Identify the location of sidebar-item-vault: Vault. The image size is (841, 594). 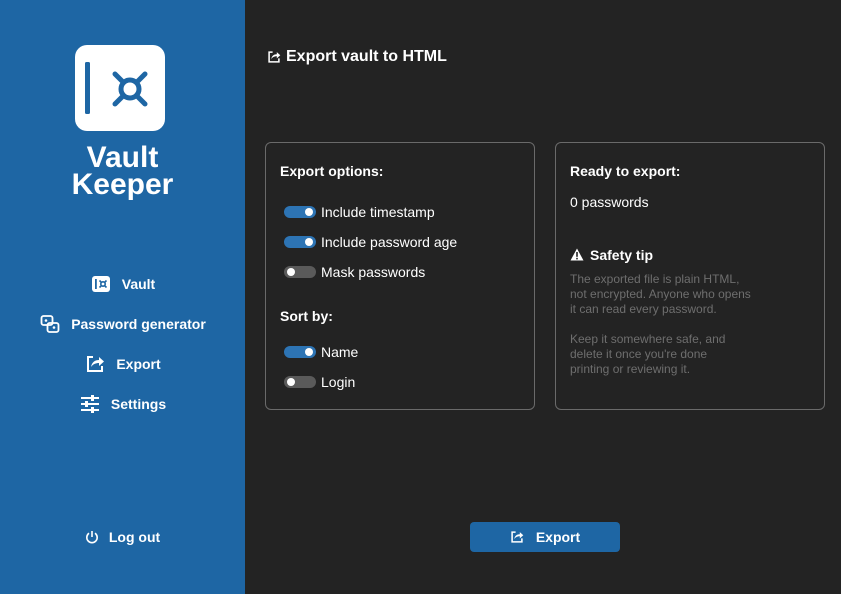
(122, 284).